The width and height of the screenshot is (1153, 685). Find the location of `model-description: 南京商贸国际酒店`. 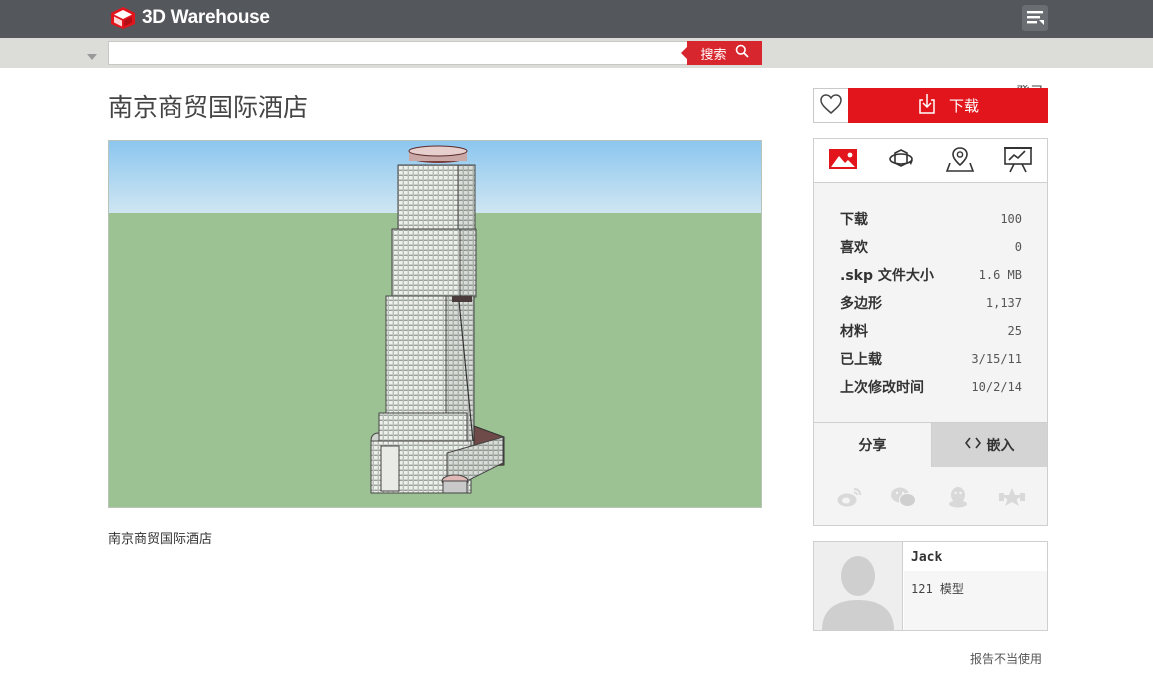

model-description: 南京商贸国际酒店 is located at coordinates (160, 539).